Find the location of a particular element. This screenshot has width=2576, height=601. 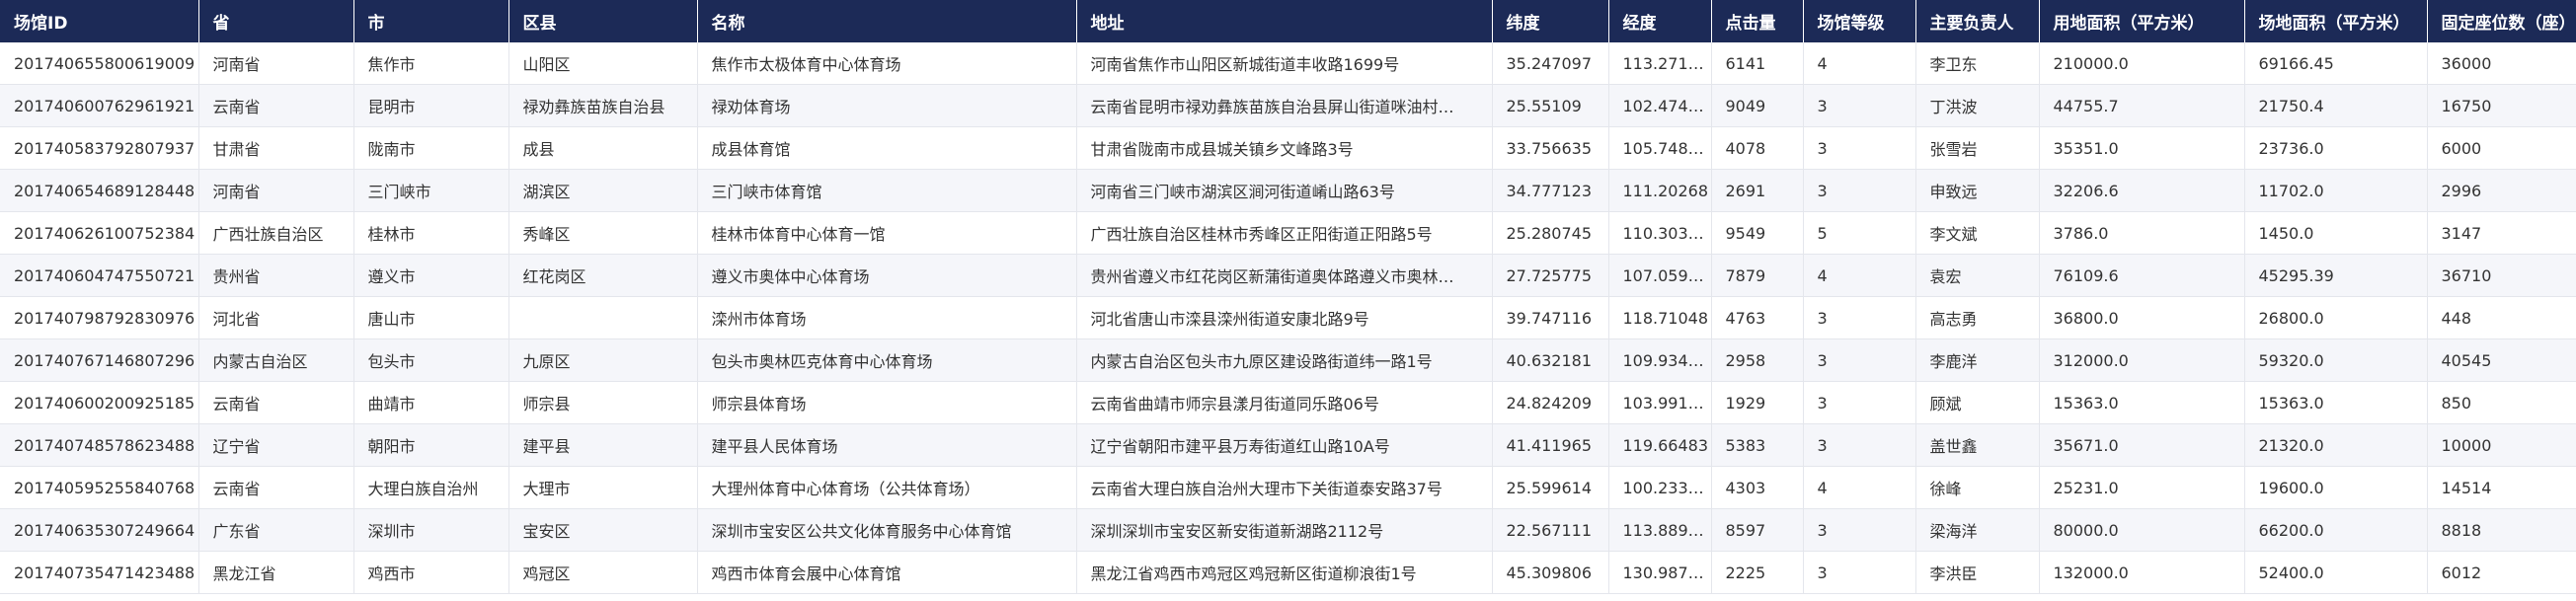

cell-field-area: 15363.0 is located at coordinates (2336, 402).